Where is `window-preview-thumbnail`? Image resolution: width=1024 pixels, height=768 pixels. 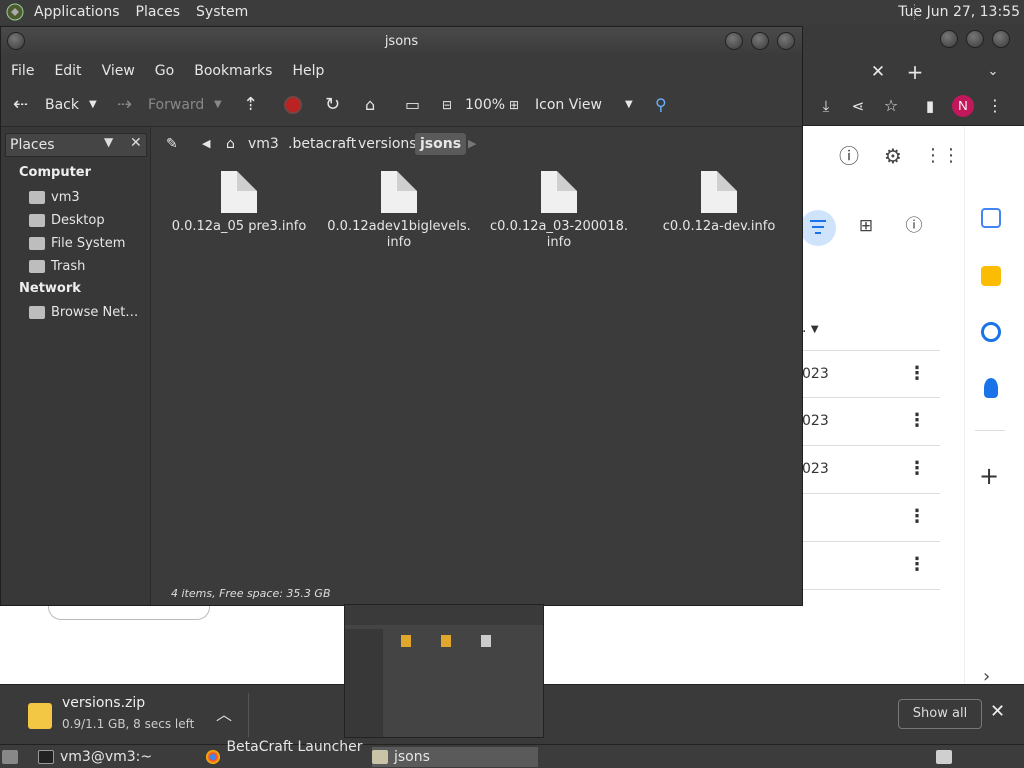 window-preview-thumbnail is located at coordinates (444, 671).